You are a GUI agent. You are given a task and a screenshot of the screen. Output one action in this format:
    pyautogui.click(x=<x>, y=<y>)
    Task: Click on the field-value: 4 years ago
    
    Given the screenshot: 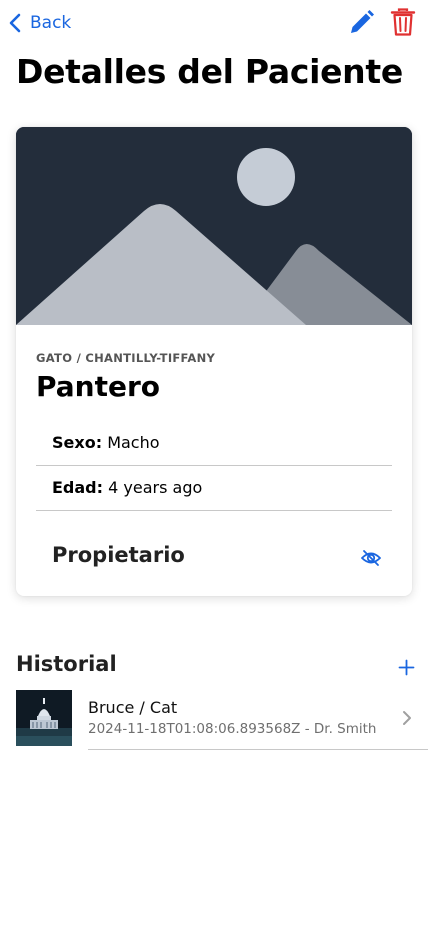 What is the action you would take?
    pyautogui.click(x=155, y=487)
    